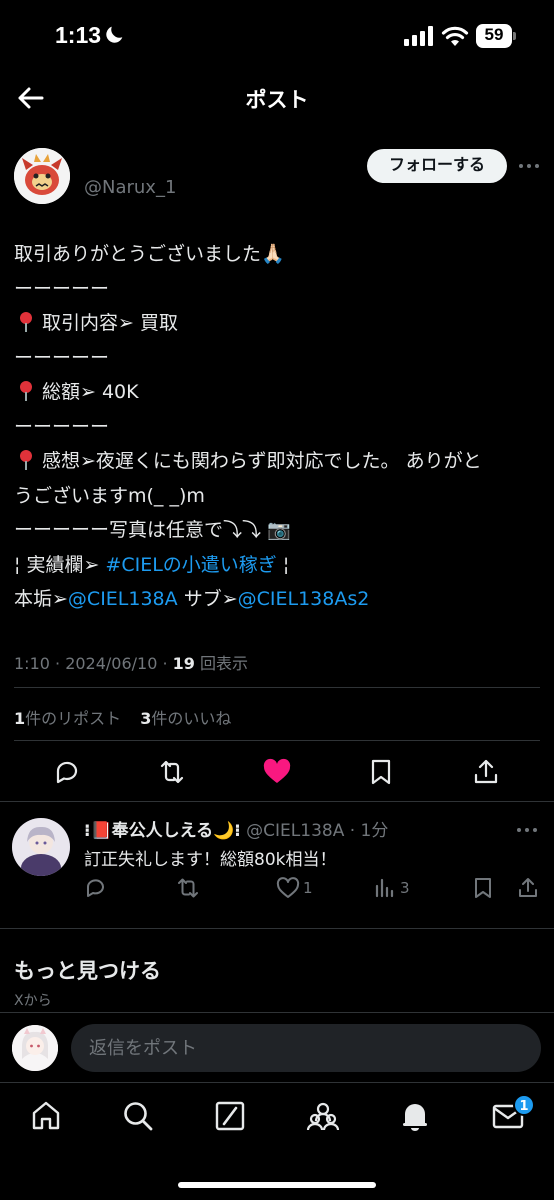 The height and width of the screenshot is (1200, 554). I want to click on post-line-text: ¦, so click(283, 564).